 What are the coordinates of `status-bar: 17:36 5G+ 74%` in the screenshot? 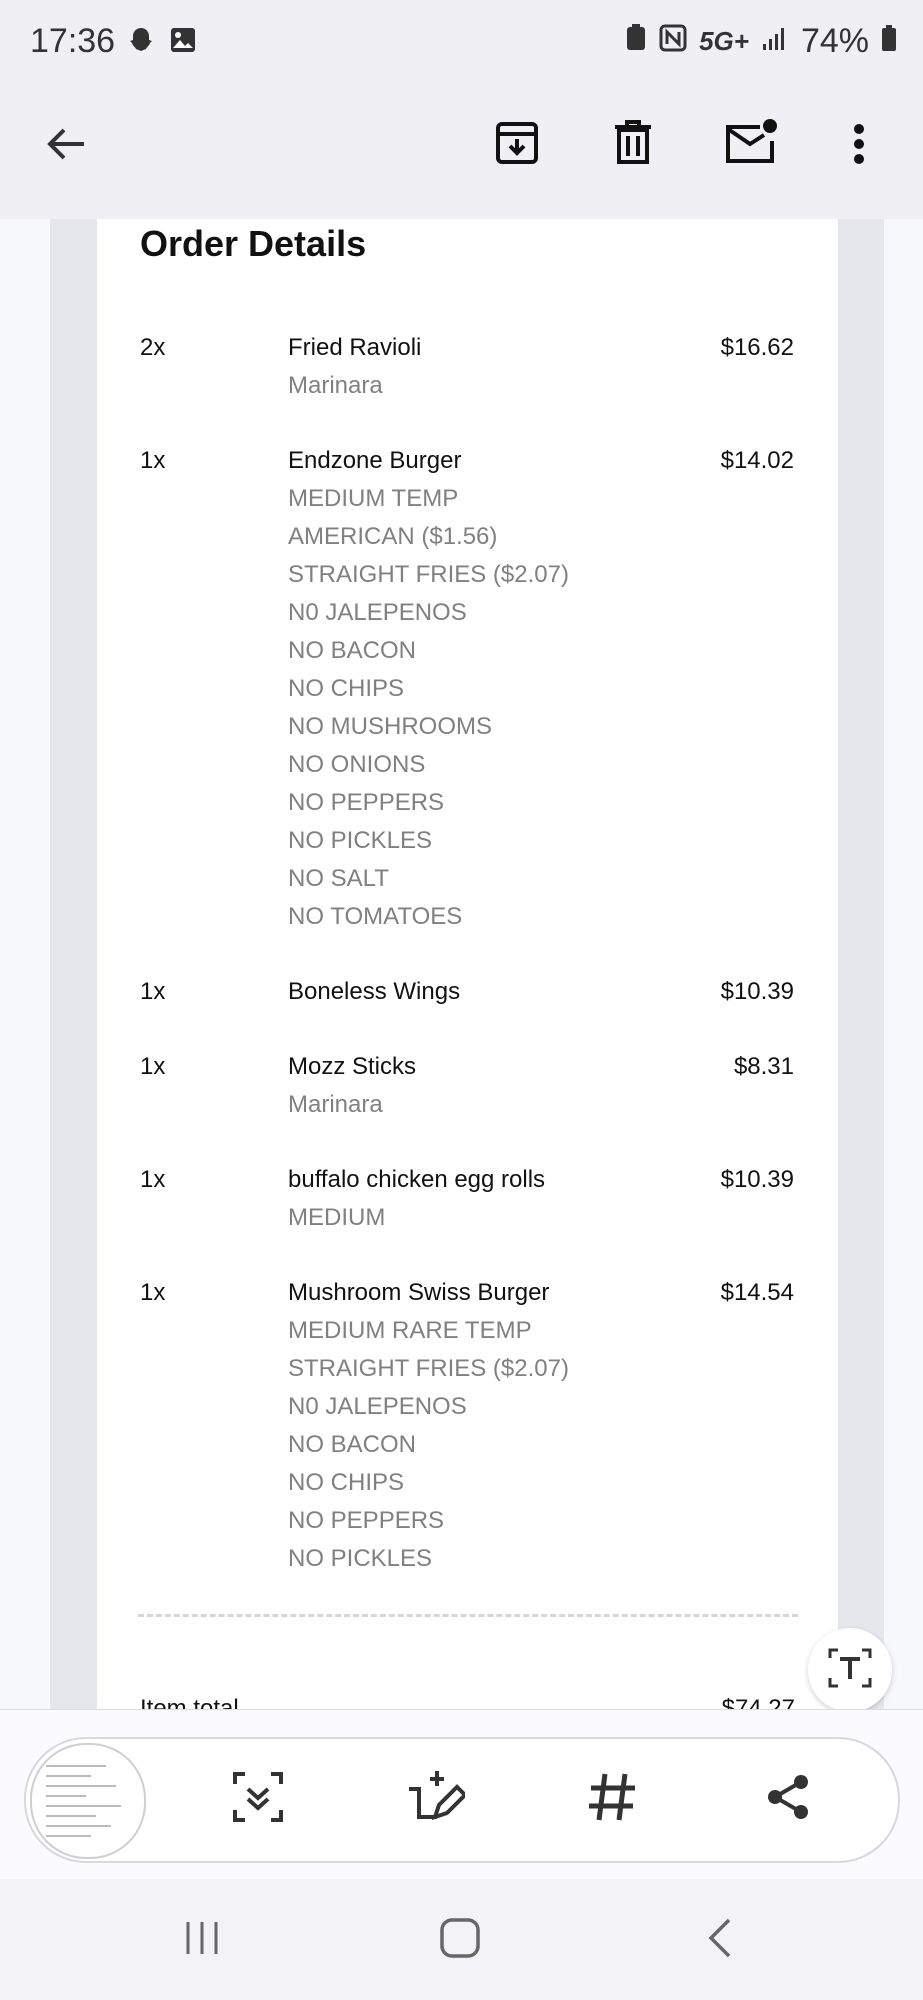 It's located at (461, 43).